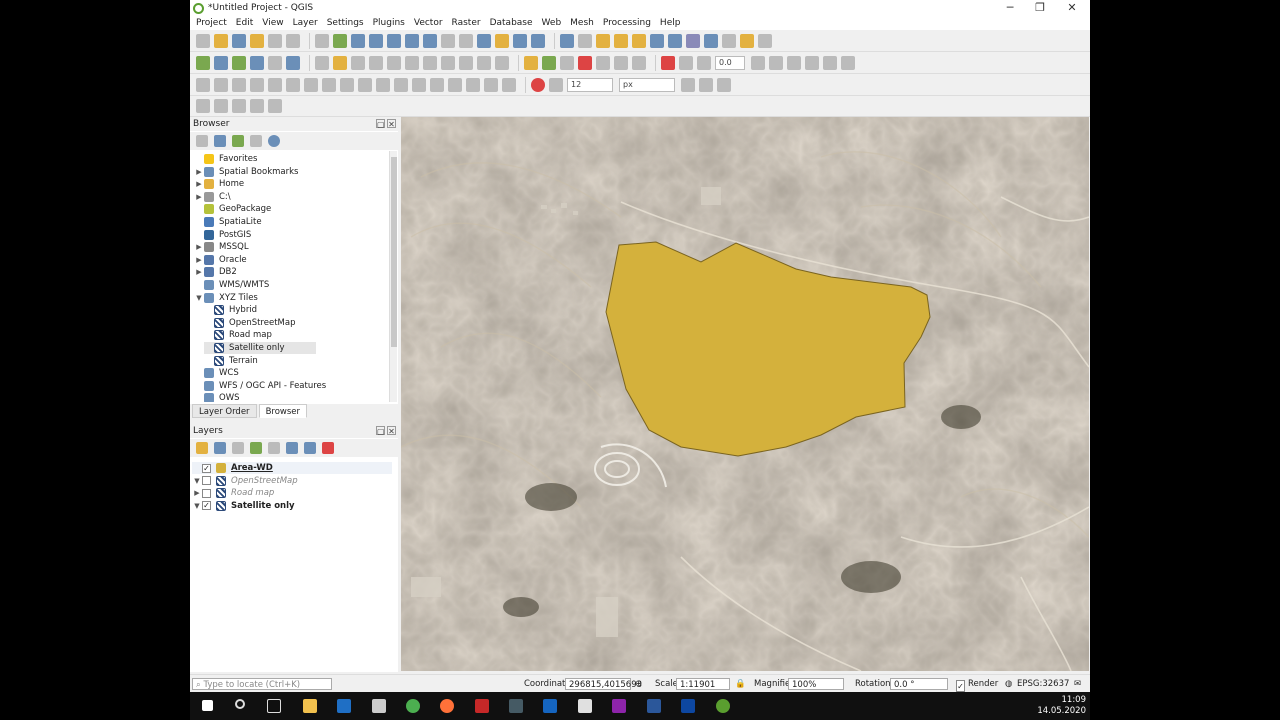 This screenshot has height=720, width=1280. Describe the element at coordinates (380, 431) in the screenshot. I see `float-layers-panel-icon: ▢` at that location.